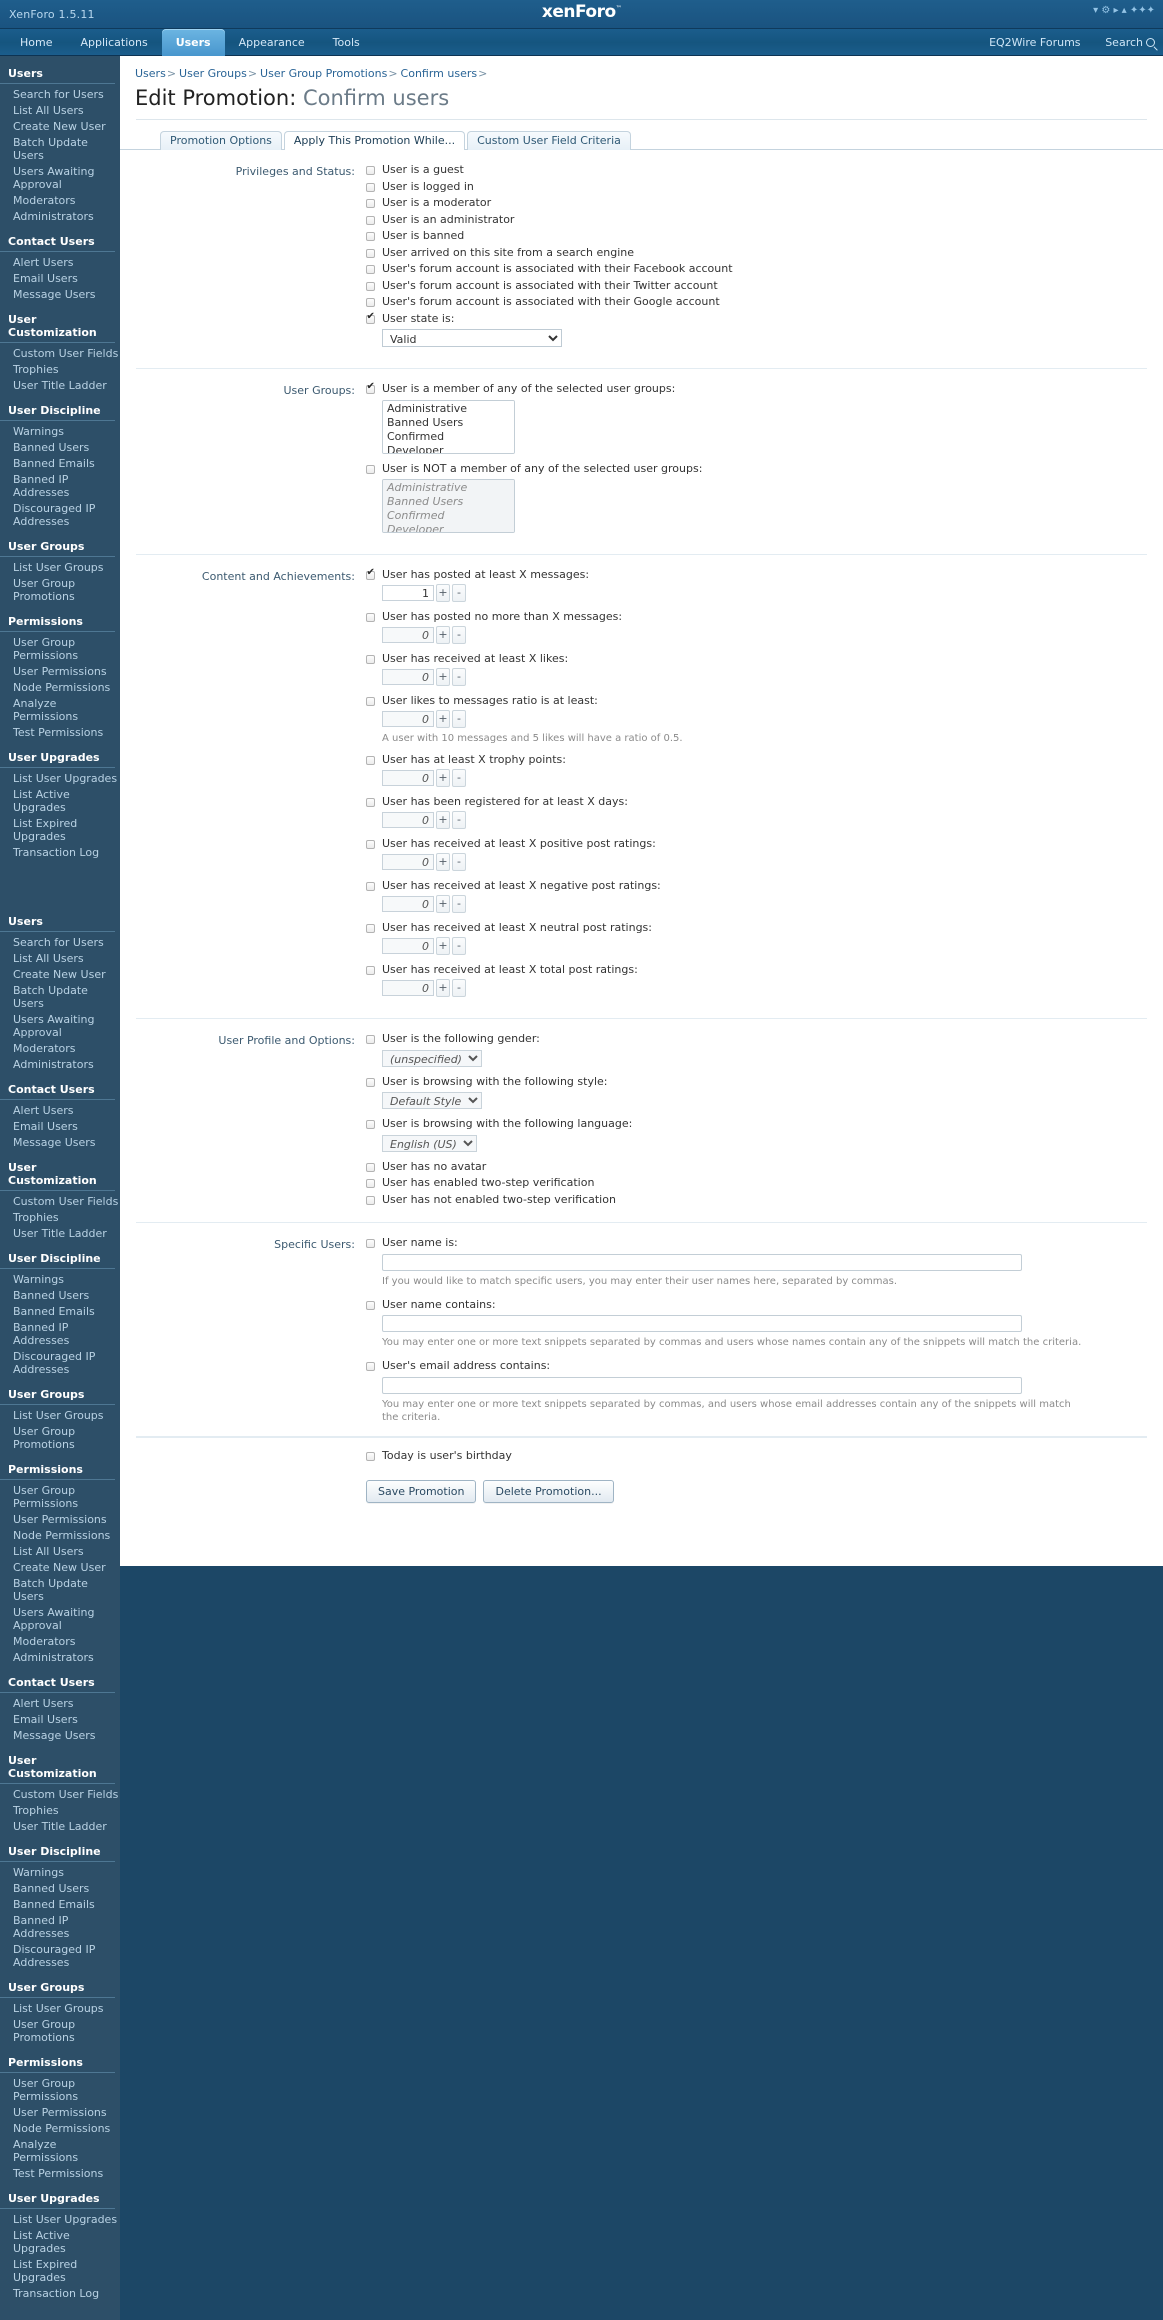  I want to click on select-option: Banned Users, so click(448, 423).